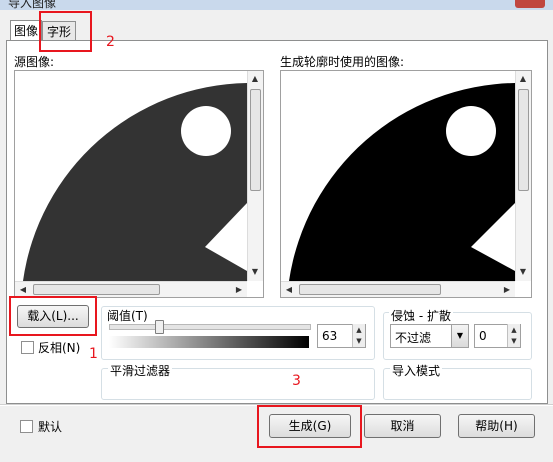 This screenshot has height=462, width=553. What do you see at coordinates (483, 336) in the screenshot?
I see `amount-value: 0` at bounding box center [483, 336].